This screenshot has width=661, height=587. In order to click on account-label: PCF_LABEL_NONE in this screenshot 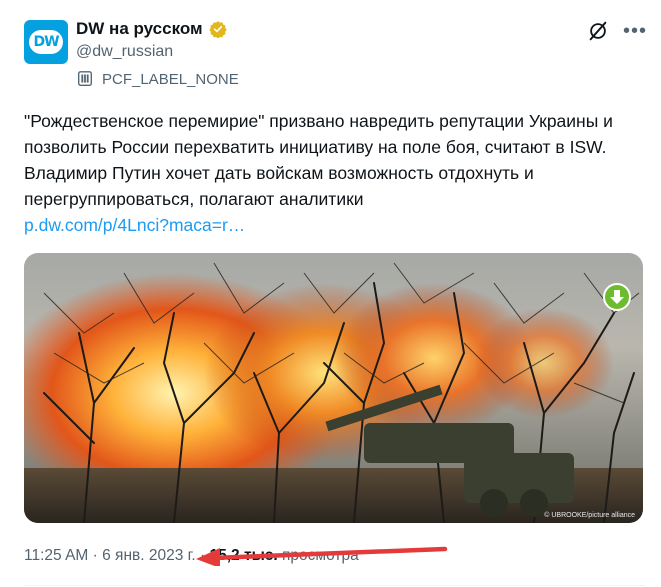, I will do `click(157, 79)`.